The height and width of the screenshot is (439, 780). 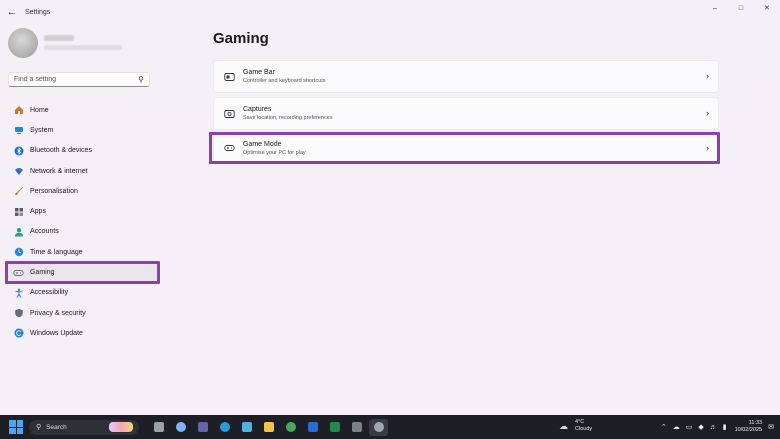 I want to click on search-box: ⚲, so click(x=79, y=79).